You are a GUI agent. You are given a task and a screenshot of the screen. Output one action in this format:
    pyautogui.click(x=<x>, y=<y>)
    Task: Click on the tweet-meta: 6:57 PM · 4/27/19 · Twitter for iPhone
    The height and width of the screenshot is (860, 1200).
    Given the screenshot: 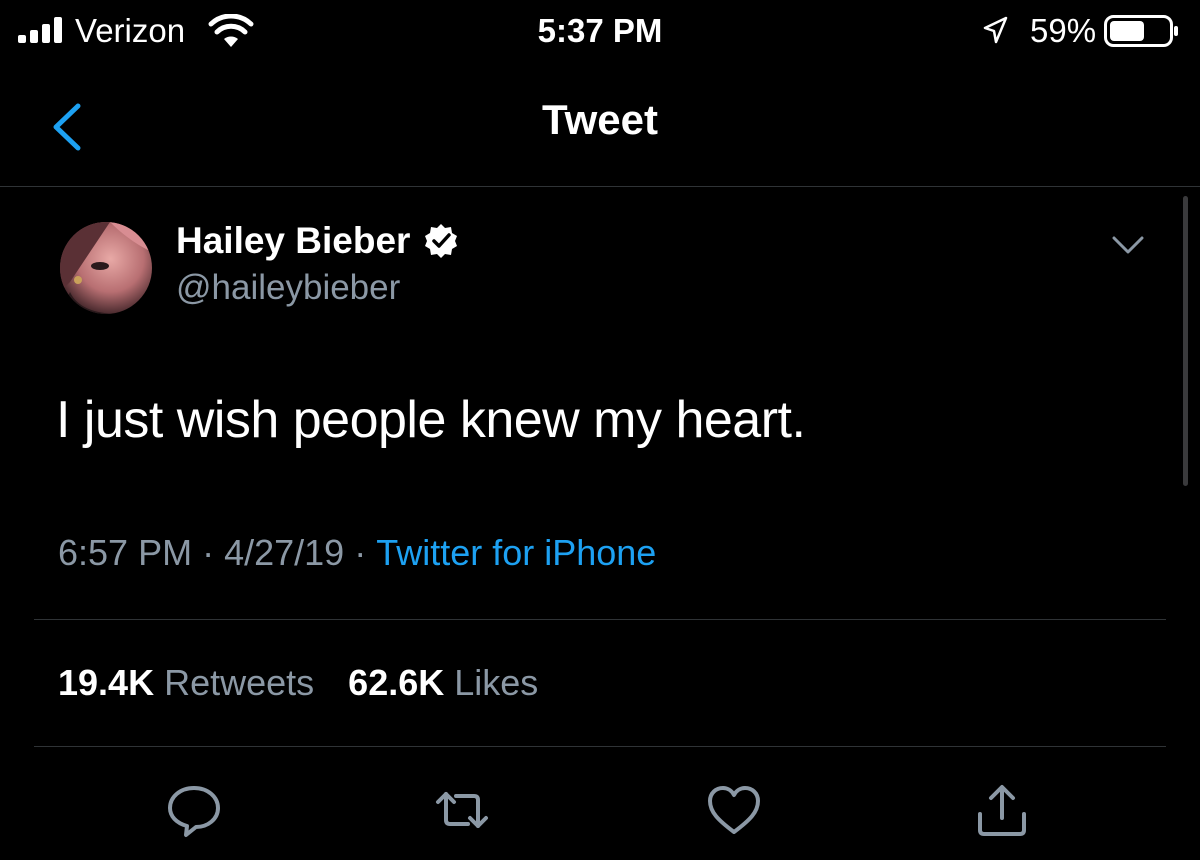 What is the action you would take?
    pyautogui.click(x=357, y=553)
    